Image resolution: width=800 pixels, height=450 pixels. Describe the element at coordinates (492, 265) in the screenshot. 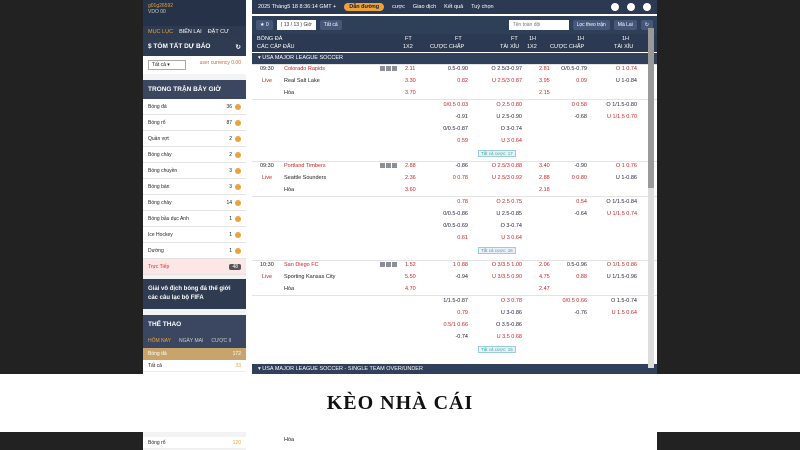

I see `odds-cell: O 3/3.5 1.00` at that location.